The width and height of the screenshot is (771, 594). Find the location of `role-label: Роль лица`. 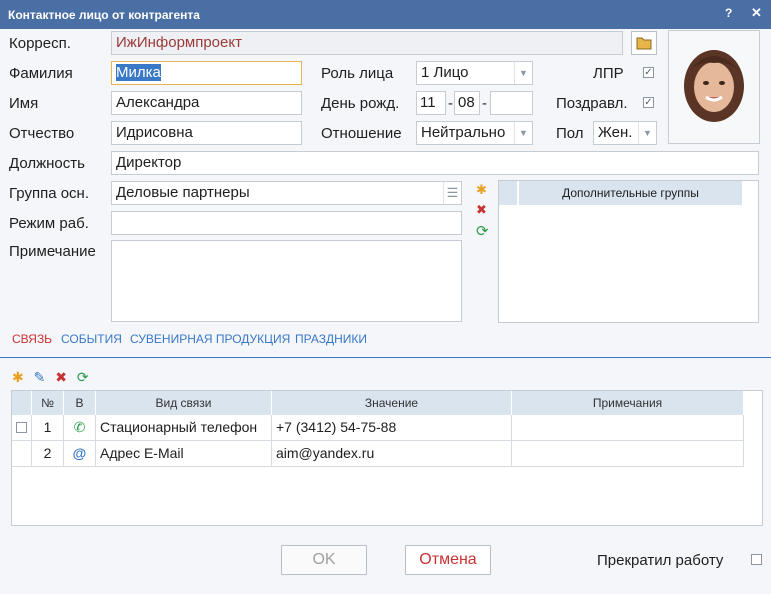

role-label: Роль лица is located at coordinates (357, 73).